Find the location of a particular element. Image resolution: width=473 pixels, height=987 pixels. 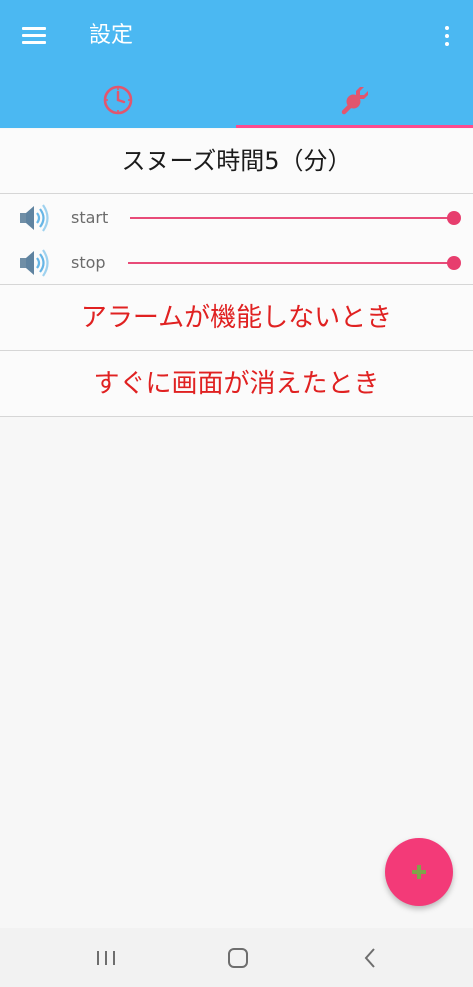

add-button is located at coordinates (419, 872).